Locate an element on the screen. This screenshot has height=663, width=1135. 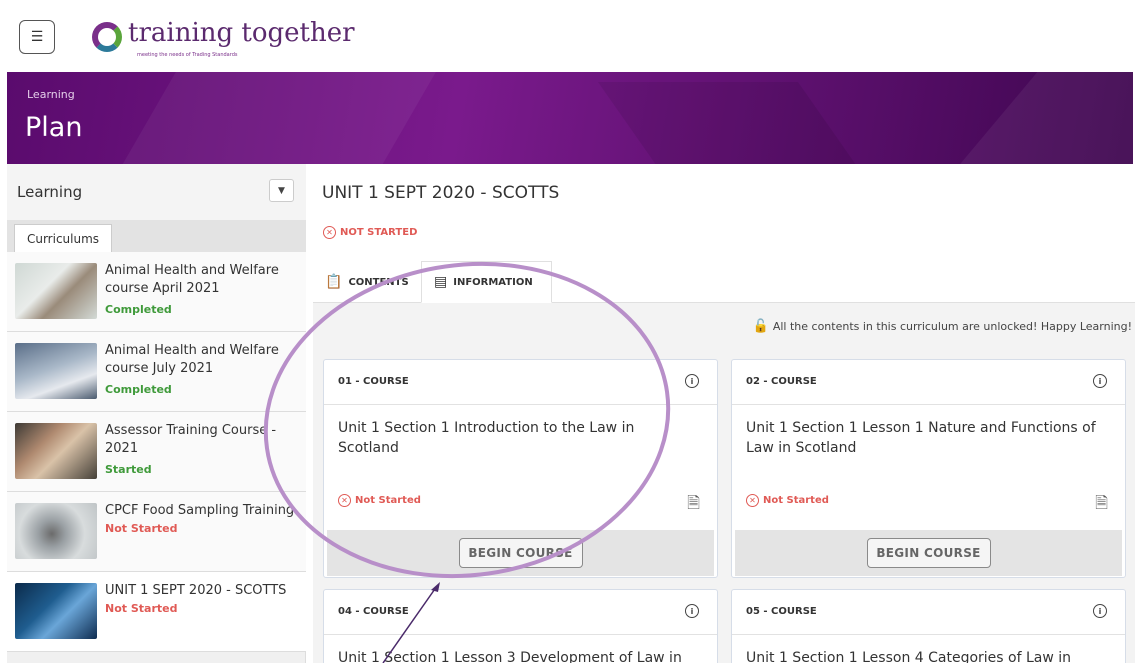
content-tabs: 📋 CONTENTS ▤ INFORMATION is located at coordinates (724, 282).